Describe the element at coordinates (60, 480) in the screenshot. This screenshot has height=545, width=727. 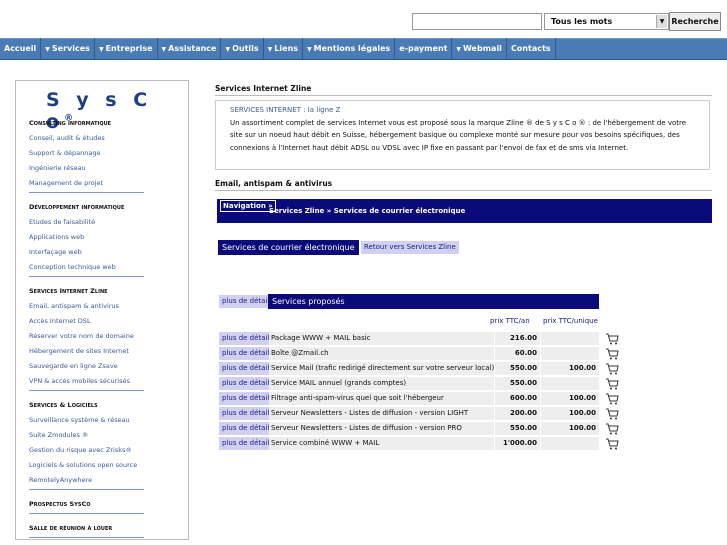
I see `sidebar-link: RemotelyAnywhere` at that location.